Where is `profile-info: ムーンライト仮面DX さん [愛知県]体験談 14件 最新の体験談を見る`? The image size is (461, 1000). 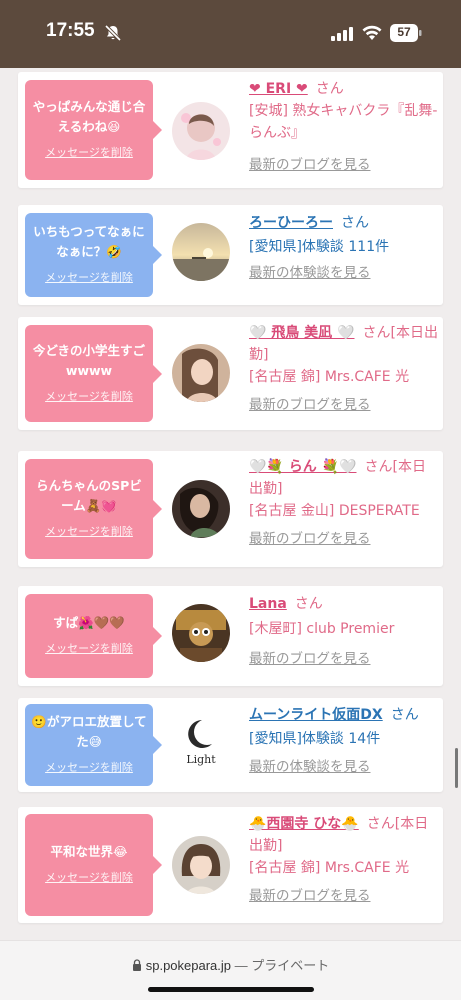
profile-info: ムーンライト仮面DX さん [愛知県]体験談 14件 最新の体験談を見る is located at coordinates (344, 741).